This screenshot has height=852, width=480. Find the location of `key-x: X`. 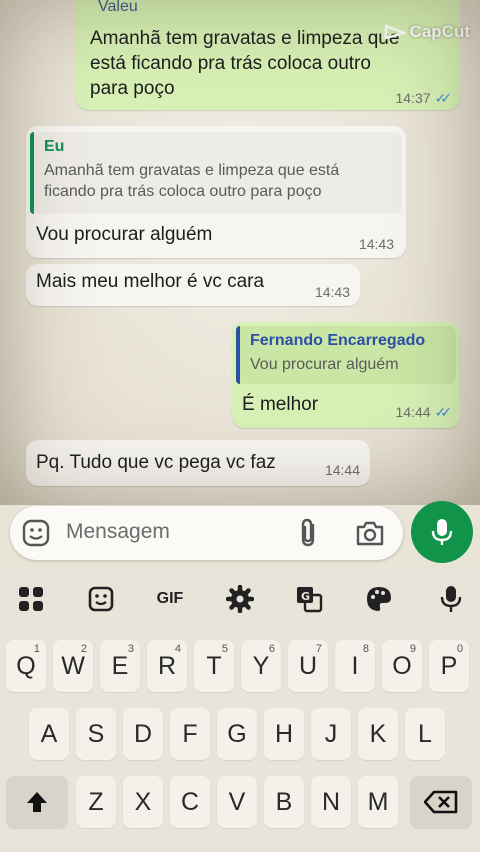

key-x: X is located at coordinates (143, 802).